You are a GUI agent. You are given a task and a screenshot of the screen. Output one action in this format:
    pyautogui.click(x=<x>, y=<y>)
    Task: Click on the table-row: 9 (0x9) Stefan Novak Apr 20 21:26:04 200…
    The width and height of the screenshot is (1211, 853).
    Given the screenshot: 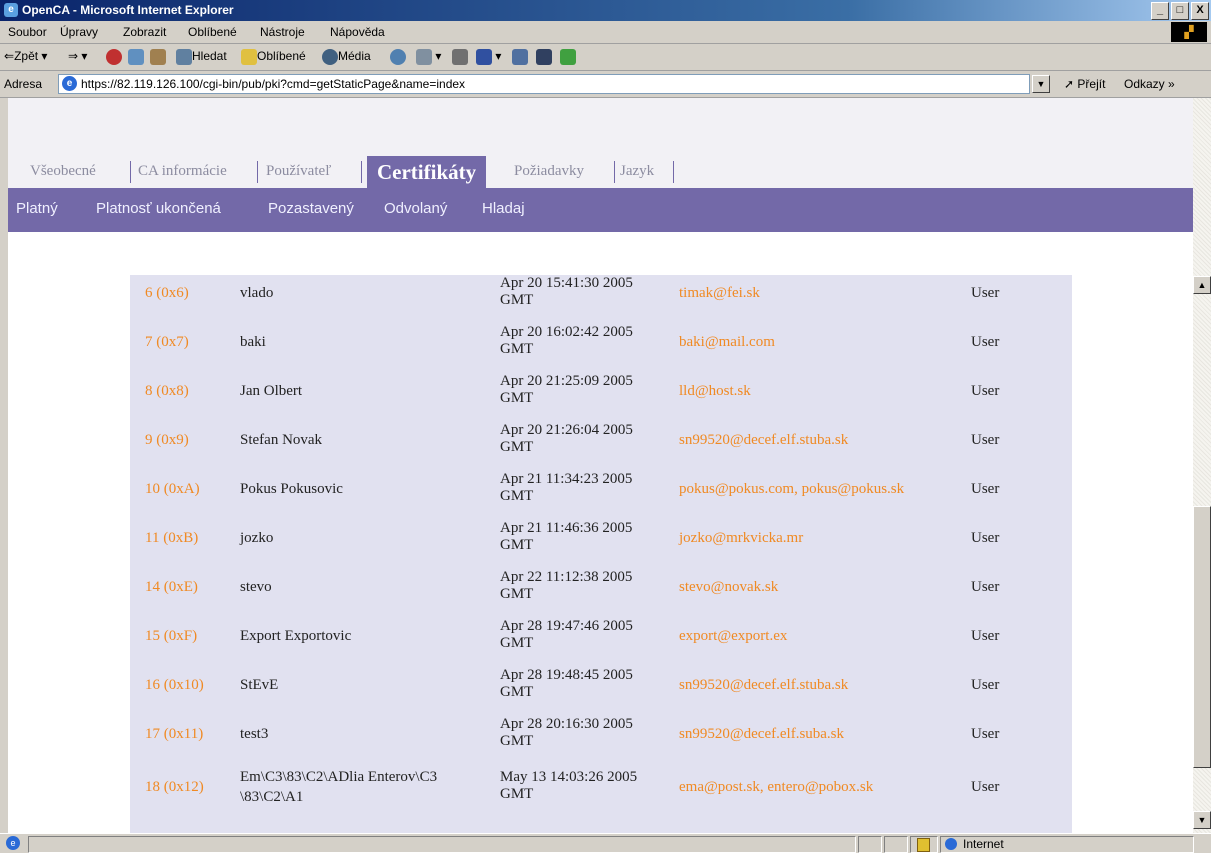 What is the action you would take?
    pyautogui.click(x=601, y=446)
    